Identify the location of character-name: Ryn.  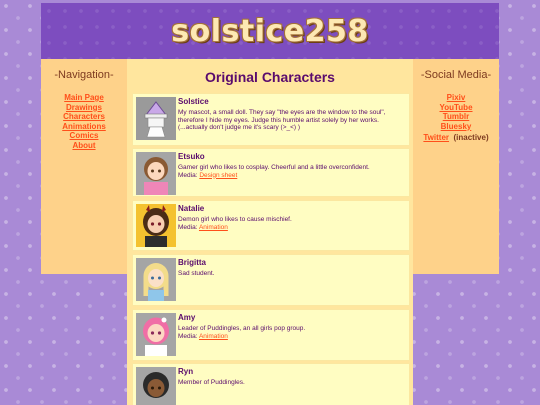
(186, 371).